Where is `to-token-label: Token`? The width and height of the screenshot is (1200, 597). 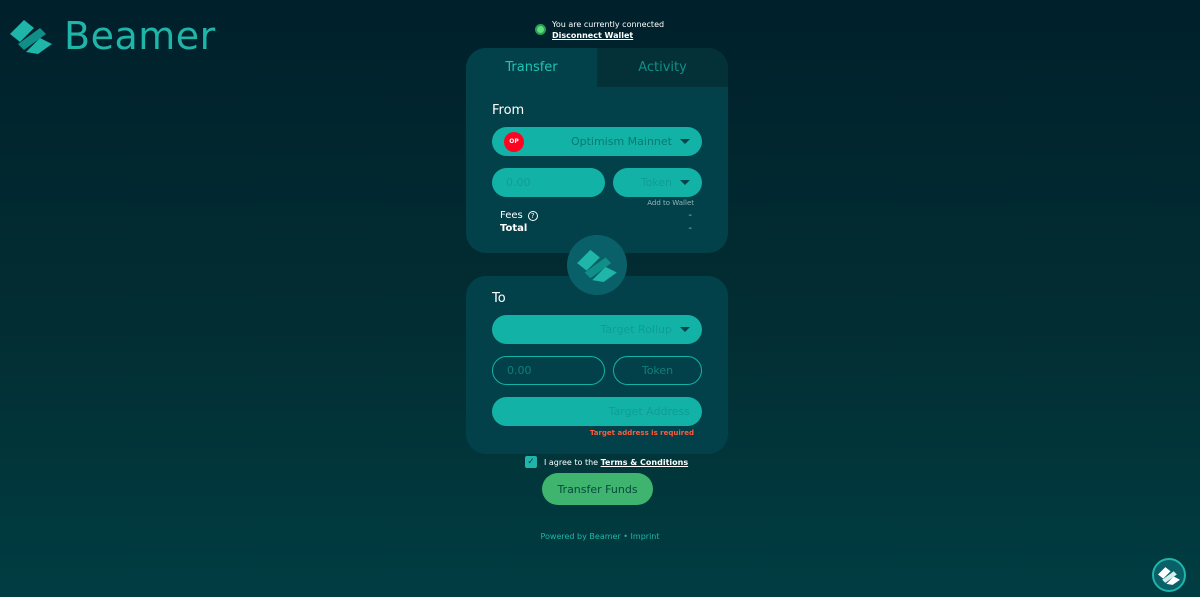 to-token-label: Token is located at coordinates (657, 370).